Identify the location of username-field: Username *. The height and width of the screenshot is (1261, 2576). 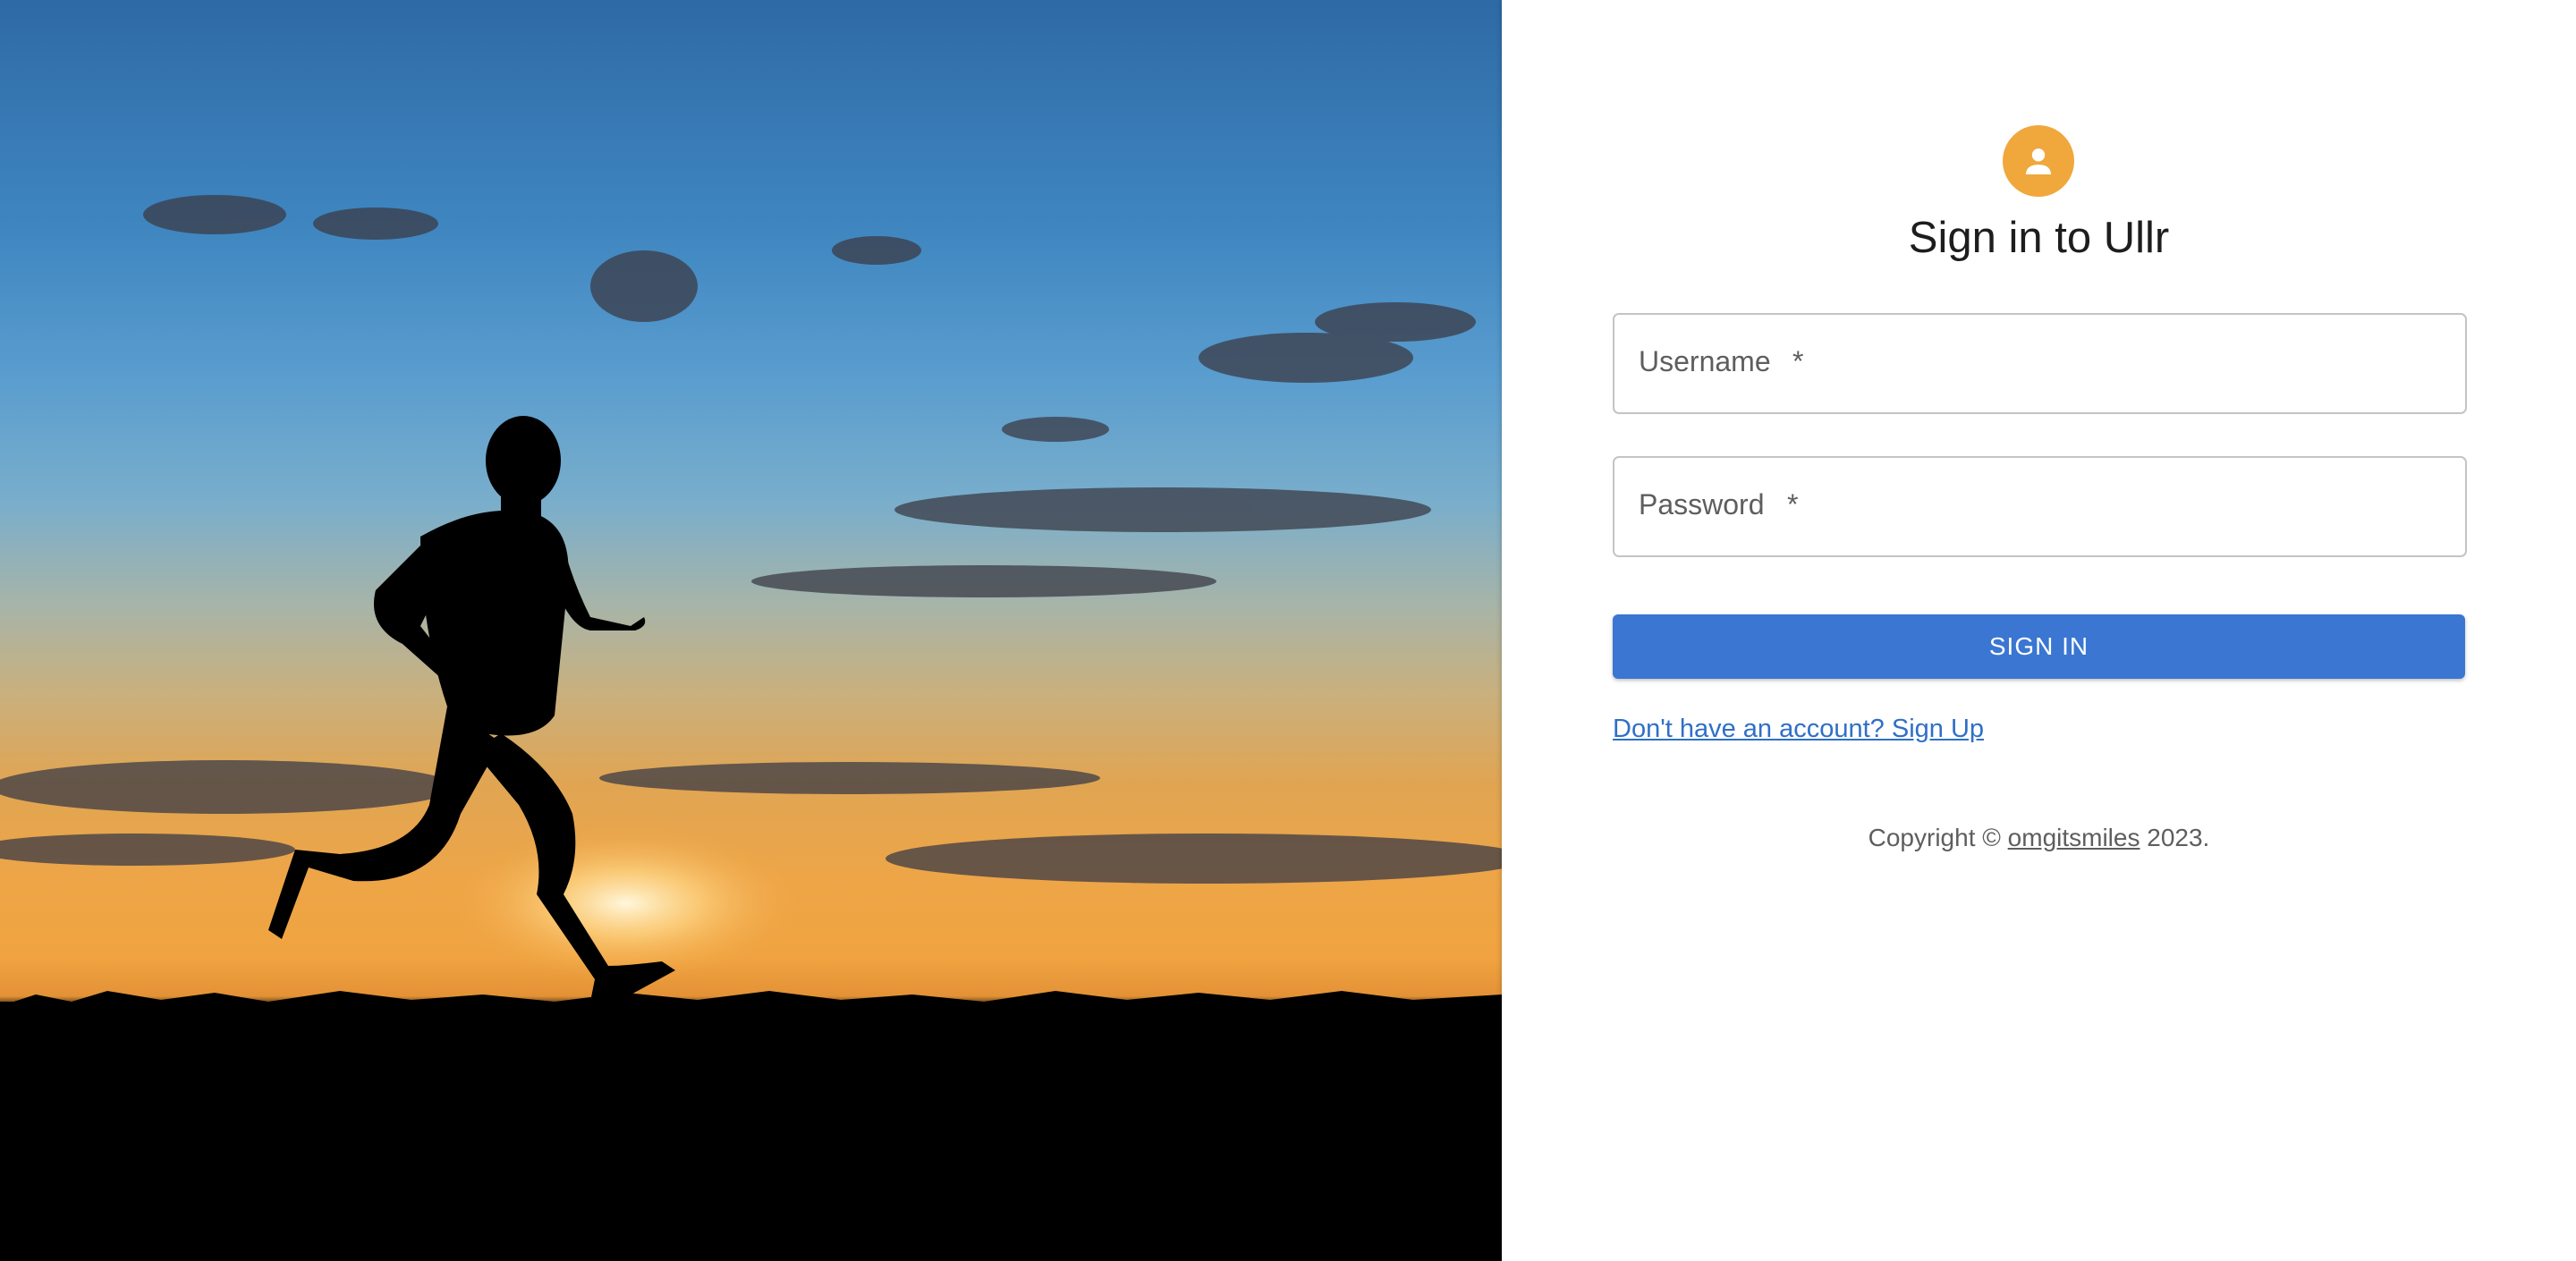
(2040, 363).